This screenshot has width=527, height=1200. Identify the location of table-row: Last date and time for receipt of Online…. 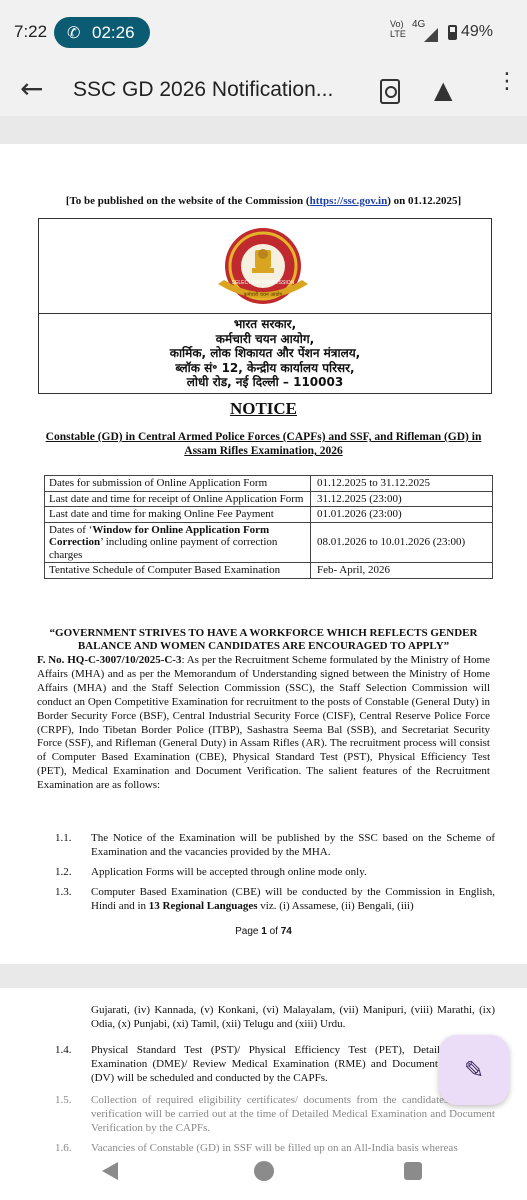
(268, 498).